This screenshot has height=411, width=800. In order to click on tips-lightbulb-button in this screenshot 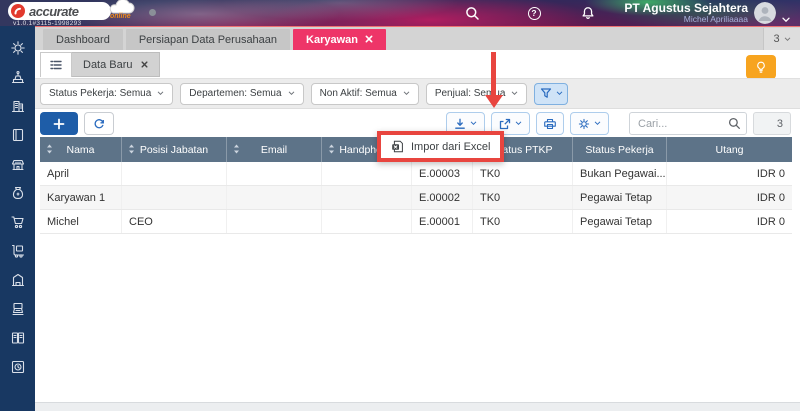, I will do `click(761, 67)`.